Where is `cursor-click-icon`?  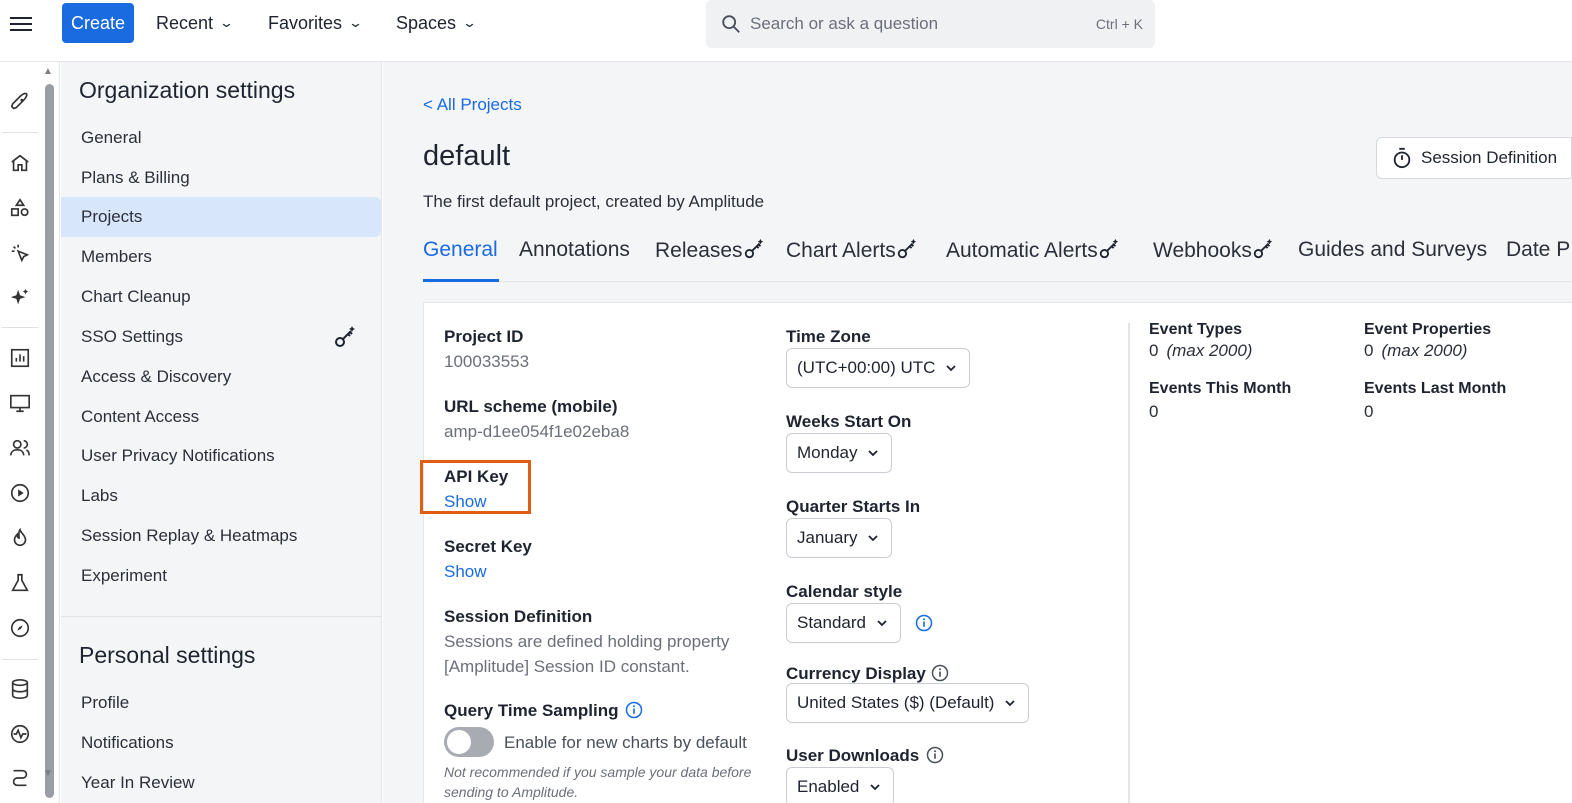
cursor-click-icon is located at coordinates (20, 253).